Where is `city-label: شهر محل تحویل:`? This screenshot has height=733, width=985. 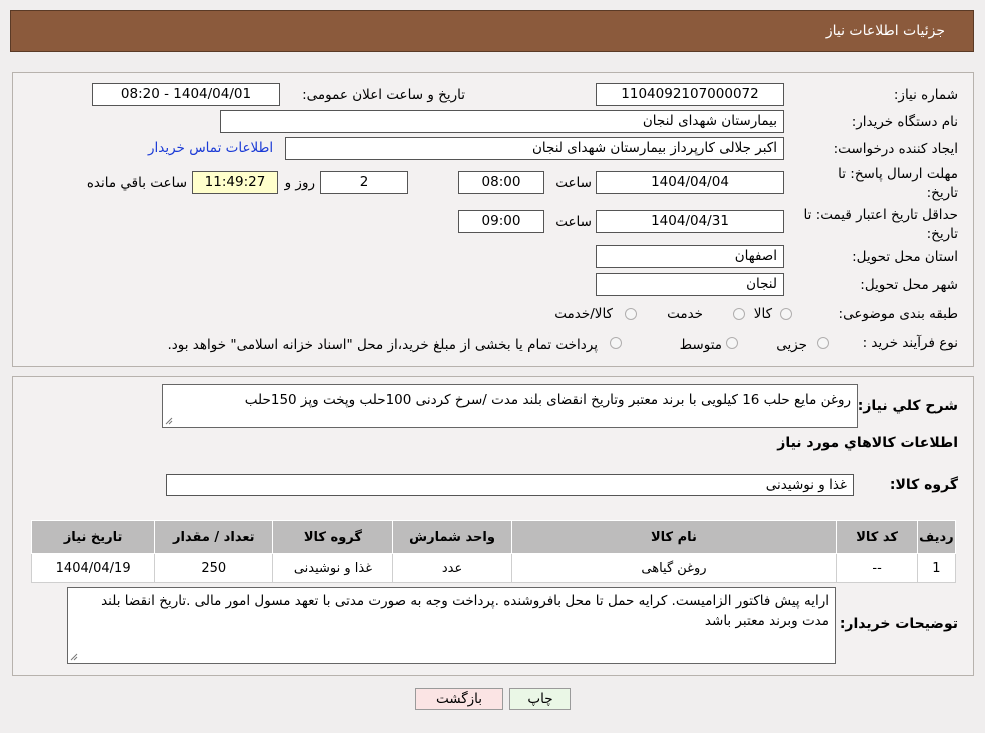
city-label: شهر محل تحویل: is located at coordinates (909, 285).